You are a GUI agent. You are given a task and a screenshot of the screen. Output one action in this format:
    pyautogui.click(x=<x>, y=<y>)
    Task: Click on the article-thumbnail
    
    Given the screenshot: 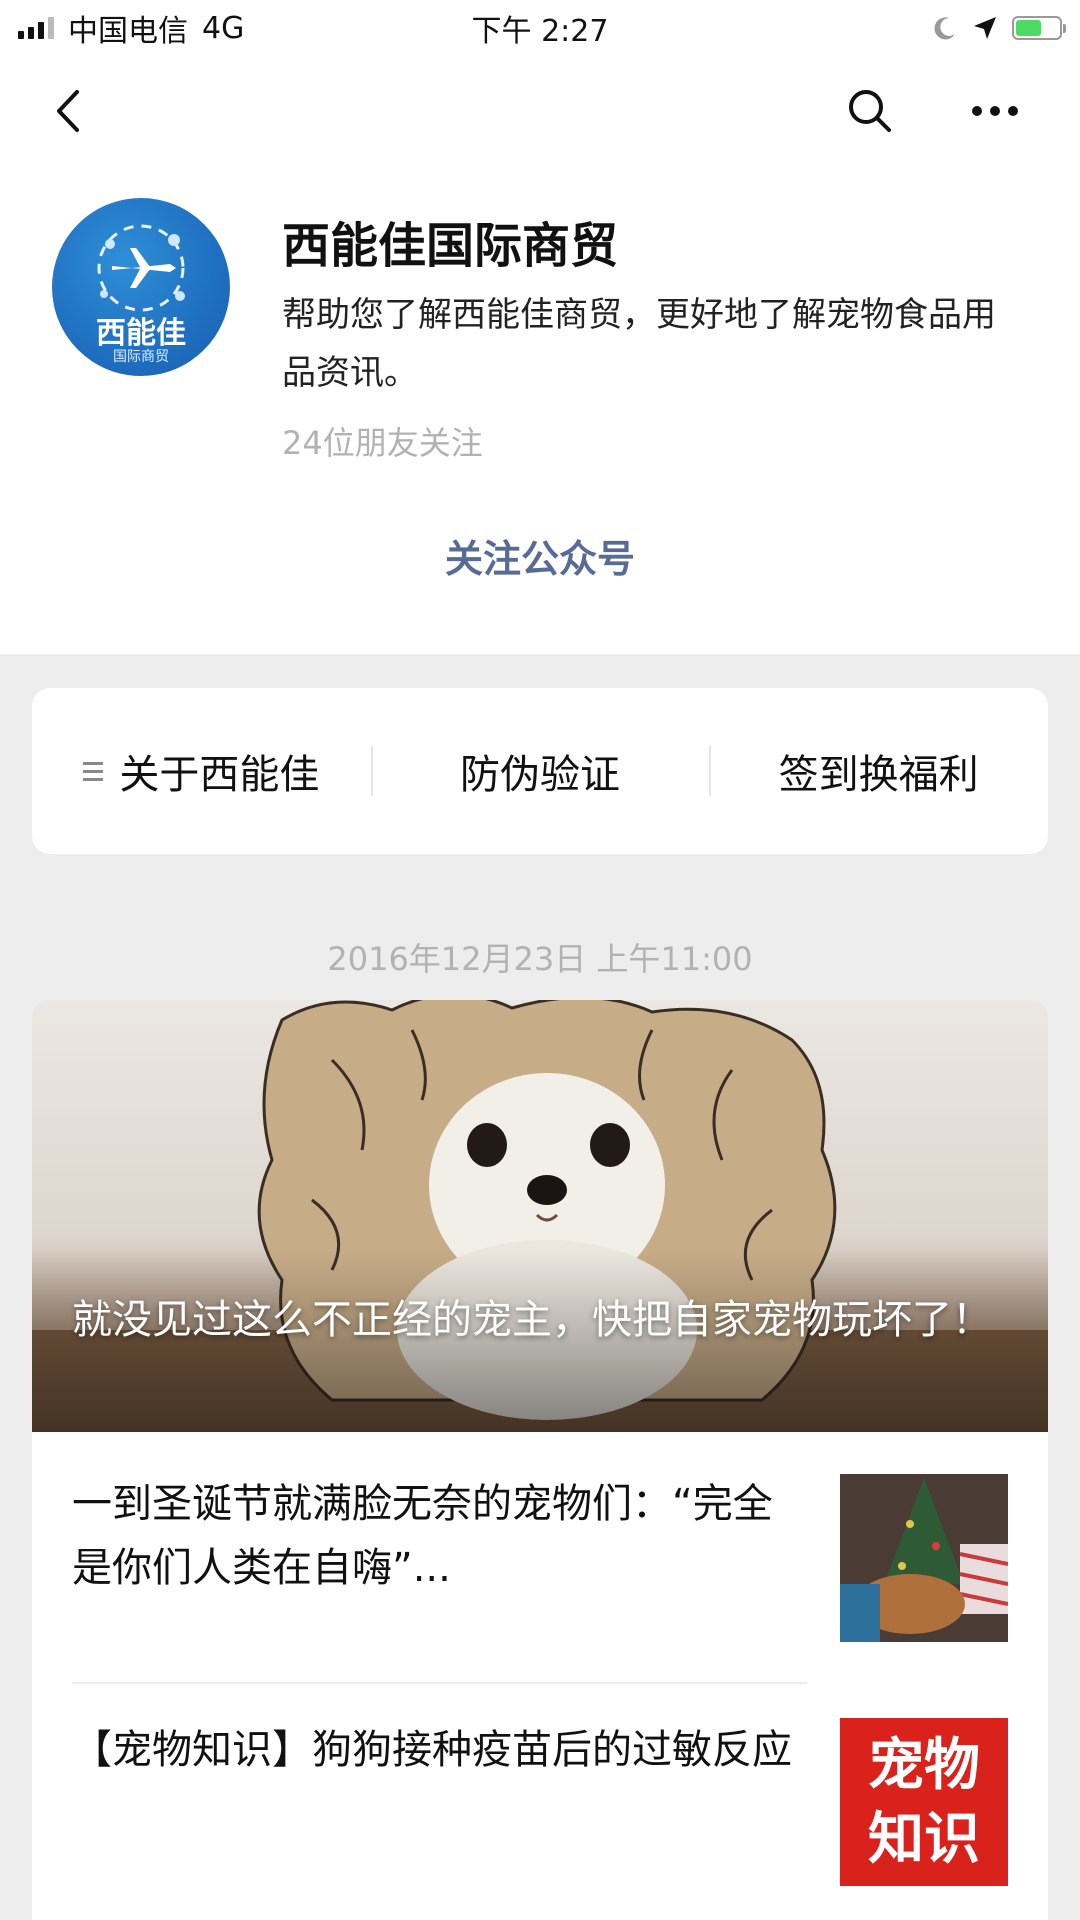 What is the action you would take?
    pyautogui.click(x=924, y=1558)
    